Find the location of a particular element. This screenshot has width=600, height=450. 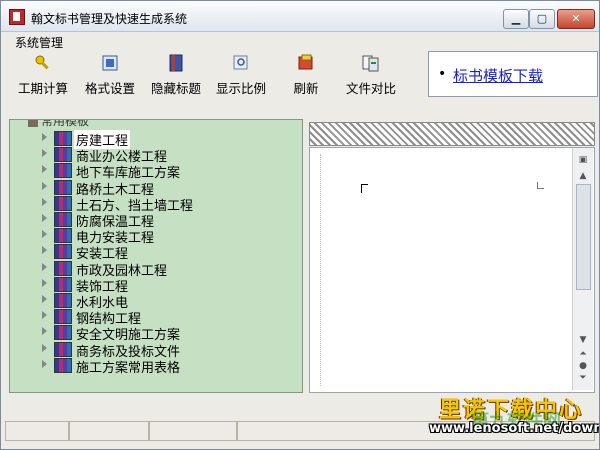

close-button: ✕ is located at coordinates (576, 19).